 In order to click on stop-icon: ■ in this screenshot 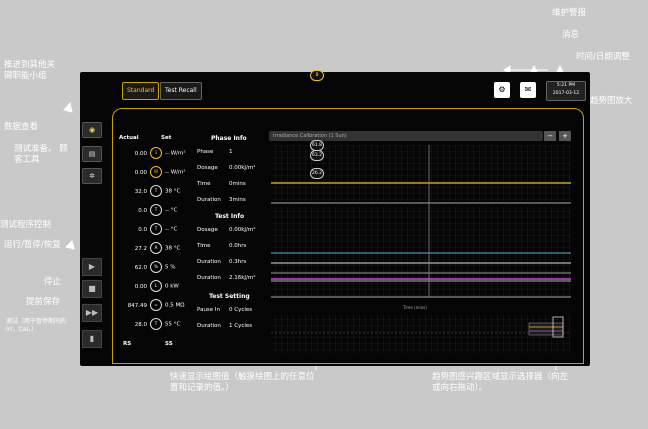, I will do `click(92, 288)`.